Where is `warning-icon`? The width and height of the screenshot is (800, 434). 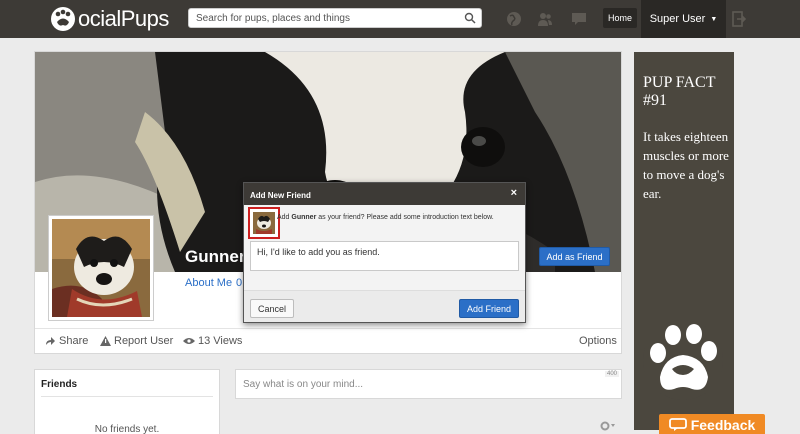
warning-icon is located at coordinates (105, 341).